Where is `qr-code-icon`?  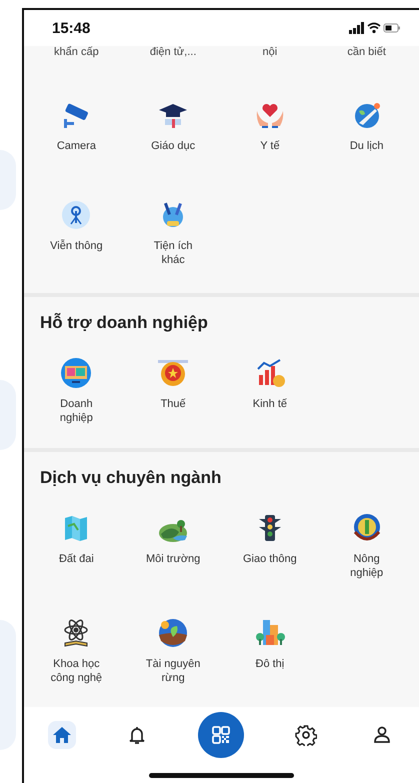 qr-code-icon is located at coordinates (220, 735).